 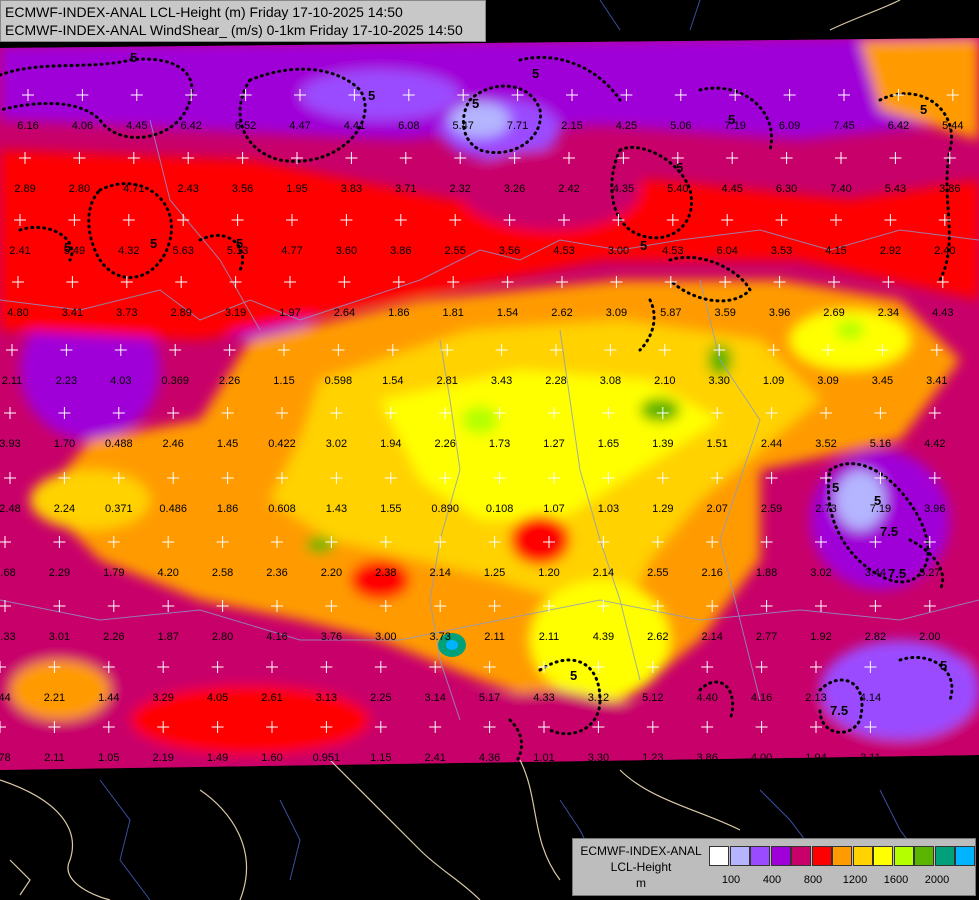 What do you see at coordinates (833, 313) in the screenshot?
I see `lcl-value-label: 2.69` at bounding box center [833, 313].